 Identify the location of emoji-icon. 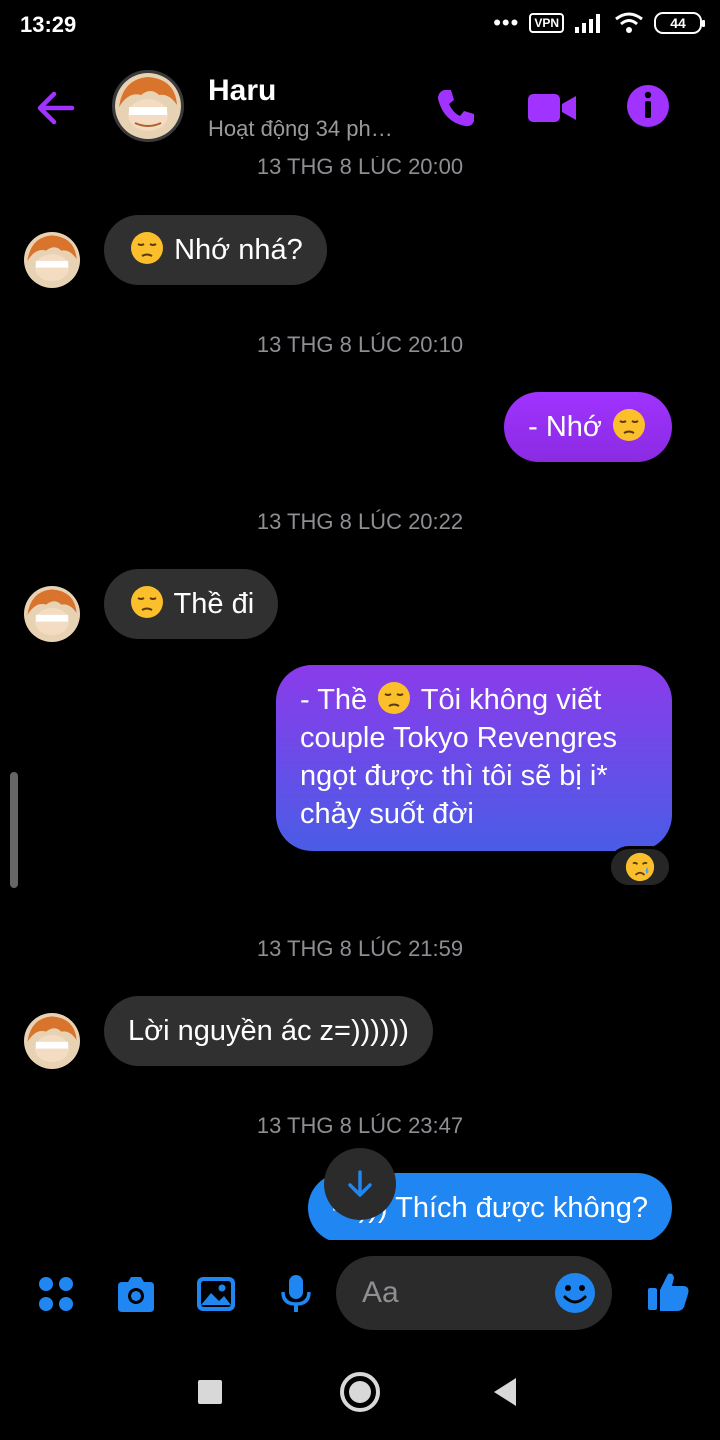
(575, 1293).